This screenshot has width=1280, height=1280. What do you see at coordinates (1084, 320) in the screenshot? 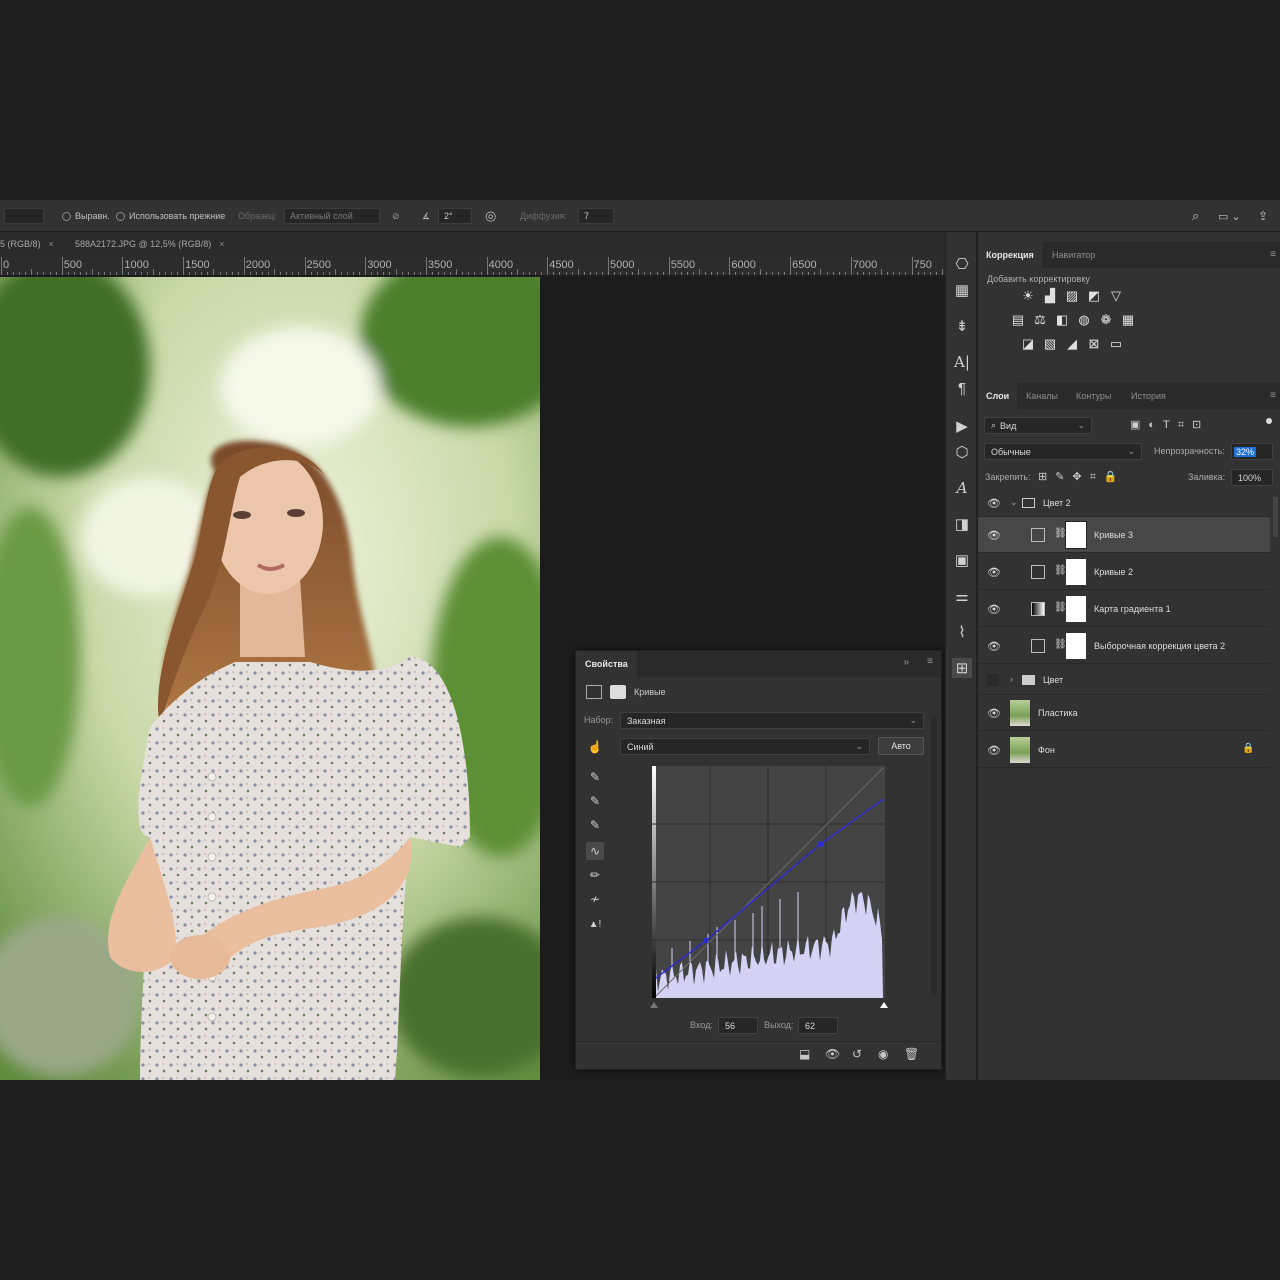
I see `photo-filter-icon: ◍` at bounding box center [1084, 320].